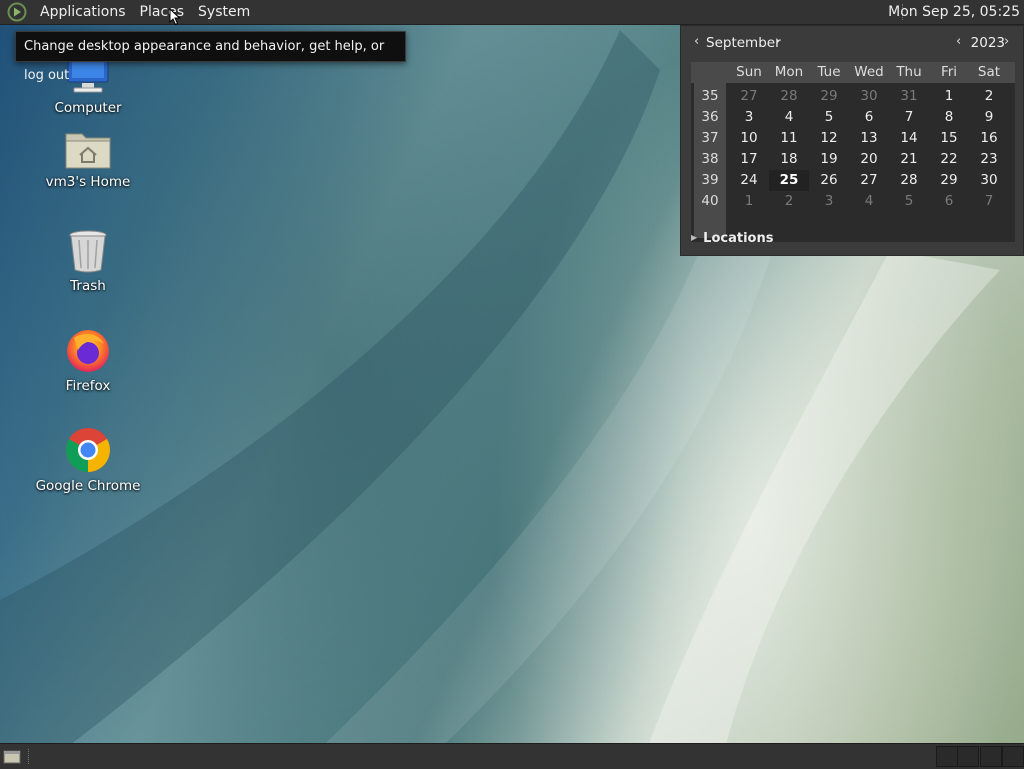  What do you see at coordinates (162, 12) in the screenshot?
I see `places-menu: Places` at bounding box center [162, 12].